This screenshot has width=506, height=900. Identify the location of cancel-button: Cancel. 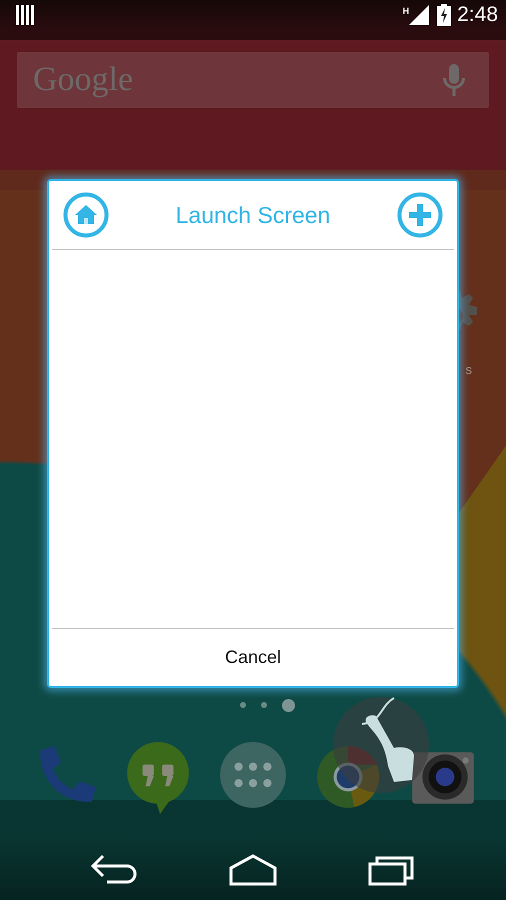
(253, 657).